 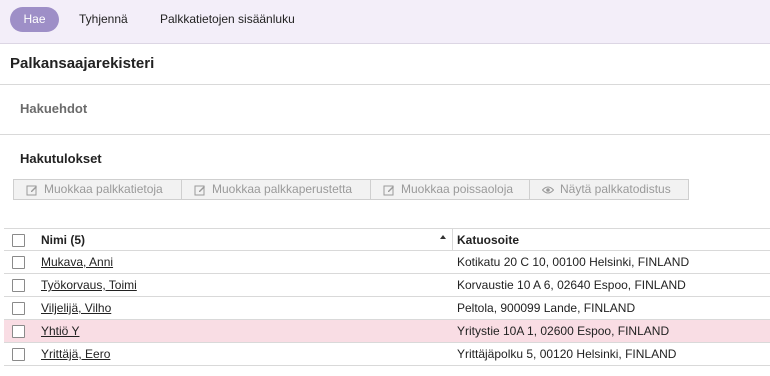 I want to click on search-criteria-header: Hakuehdot, so click(x=53, y=108).